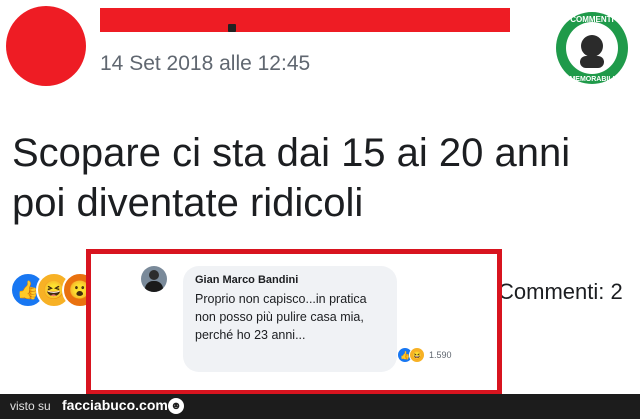 Image resolution: width=640 pixels, height=419 pixels. Describe the element at coordinates (154, 279) in the screenshot. I see `commenter-avatar` at that location.